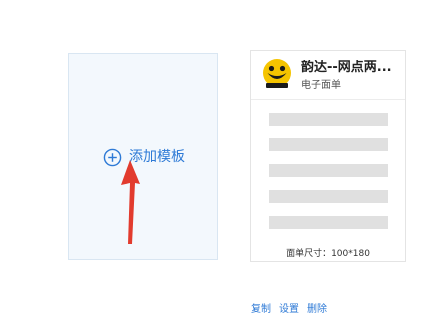 This screenshot has height=322, width=423. What do you see at coordinates (321, 85) in the screenshot?
I see `template-subtitle: 电子面单` at bounding box center [321, 85].